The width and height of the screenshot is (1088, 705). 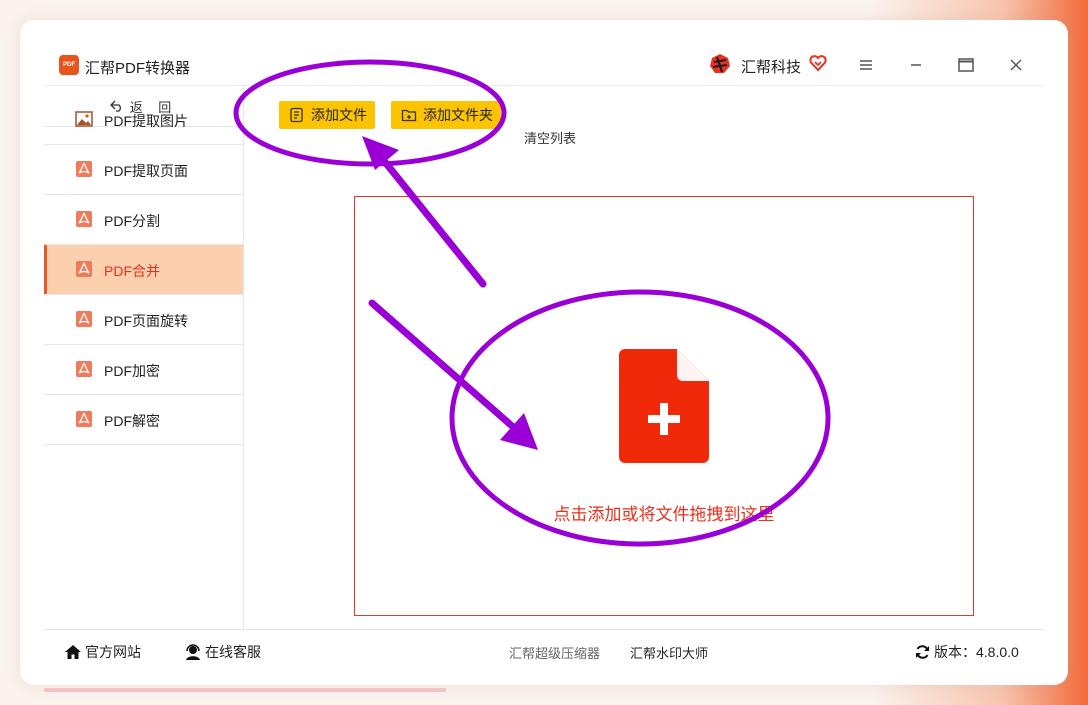 What do you see at coordinates (69, 65) in the screenshot?
I see `app-logo-icon: PDF` at bounding box center [69, 65].